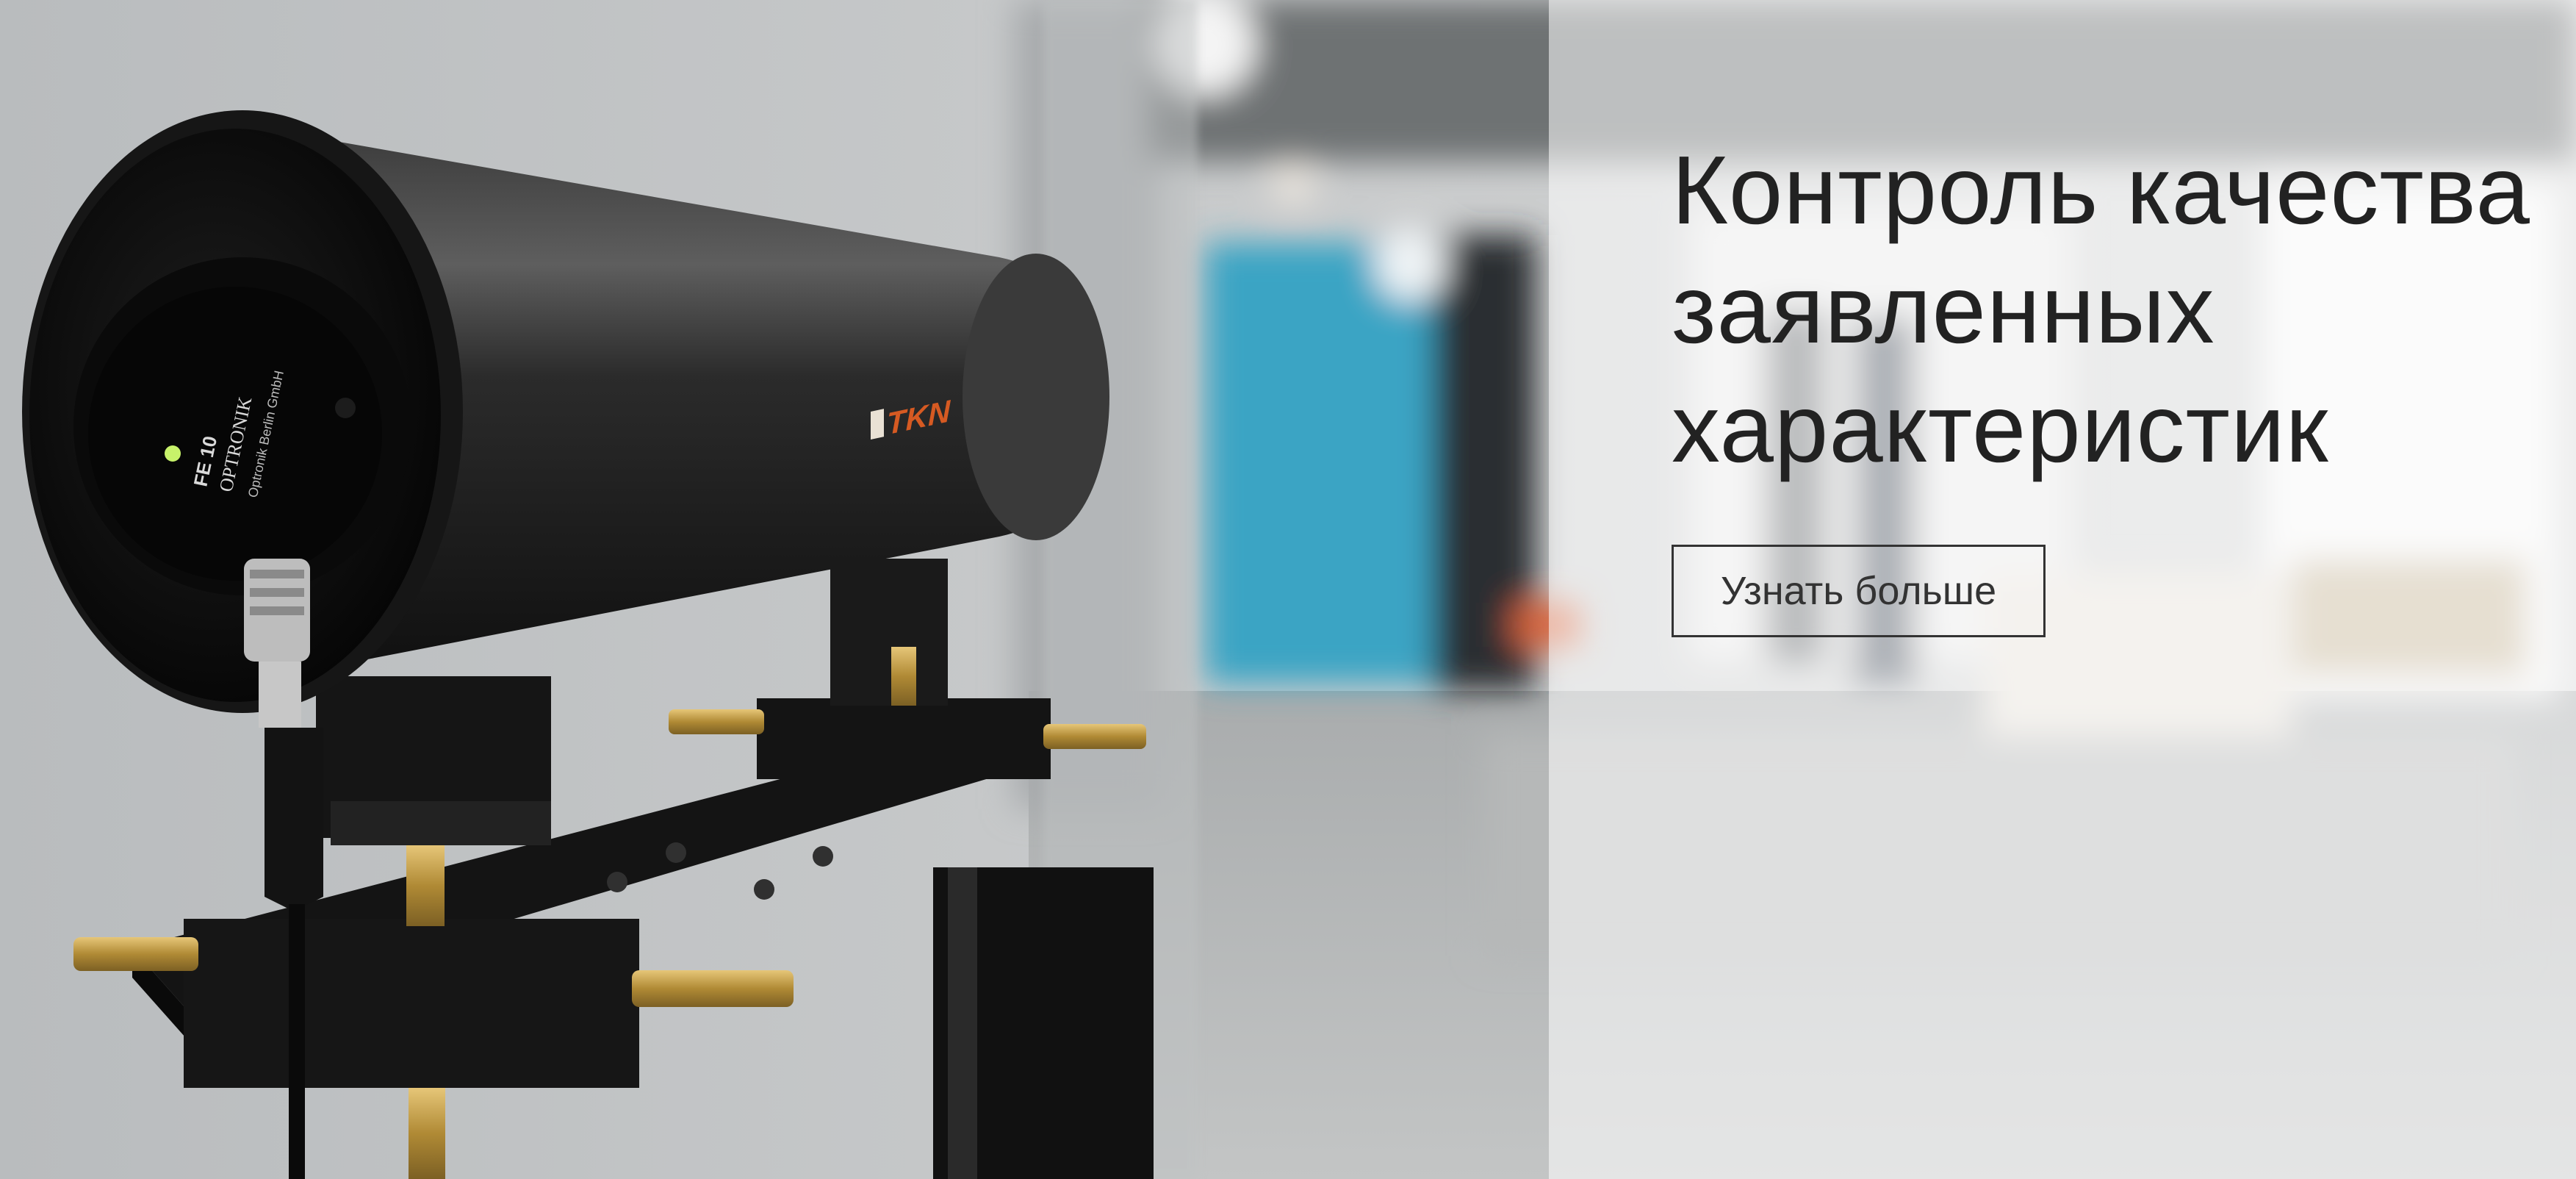  What do you see at coordinates (1859, 591) in the screenshot?
I see `learn-more-button: Узнать больше` at bounding box center [1859, 591].